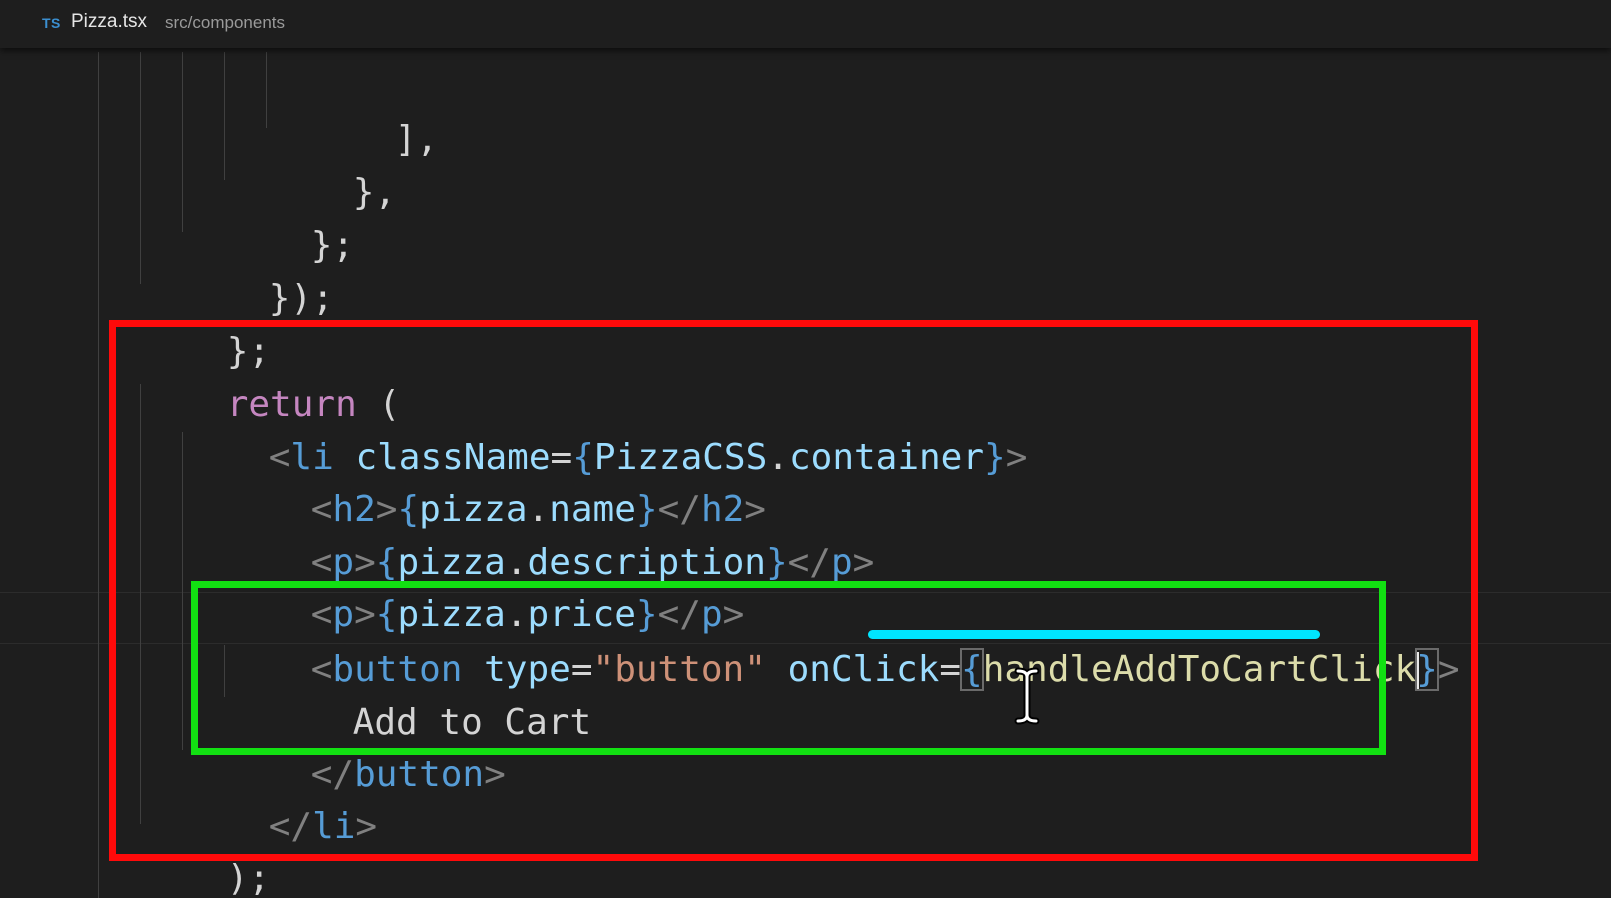 The height and width of the screenshot is (898, 1611). What do you see at coordinates (225, 23) in the screenshot?
I see `file-path: src/components` at bounding box center [225, 23].